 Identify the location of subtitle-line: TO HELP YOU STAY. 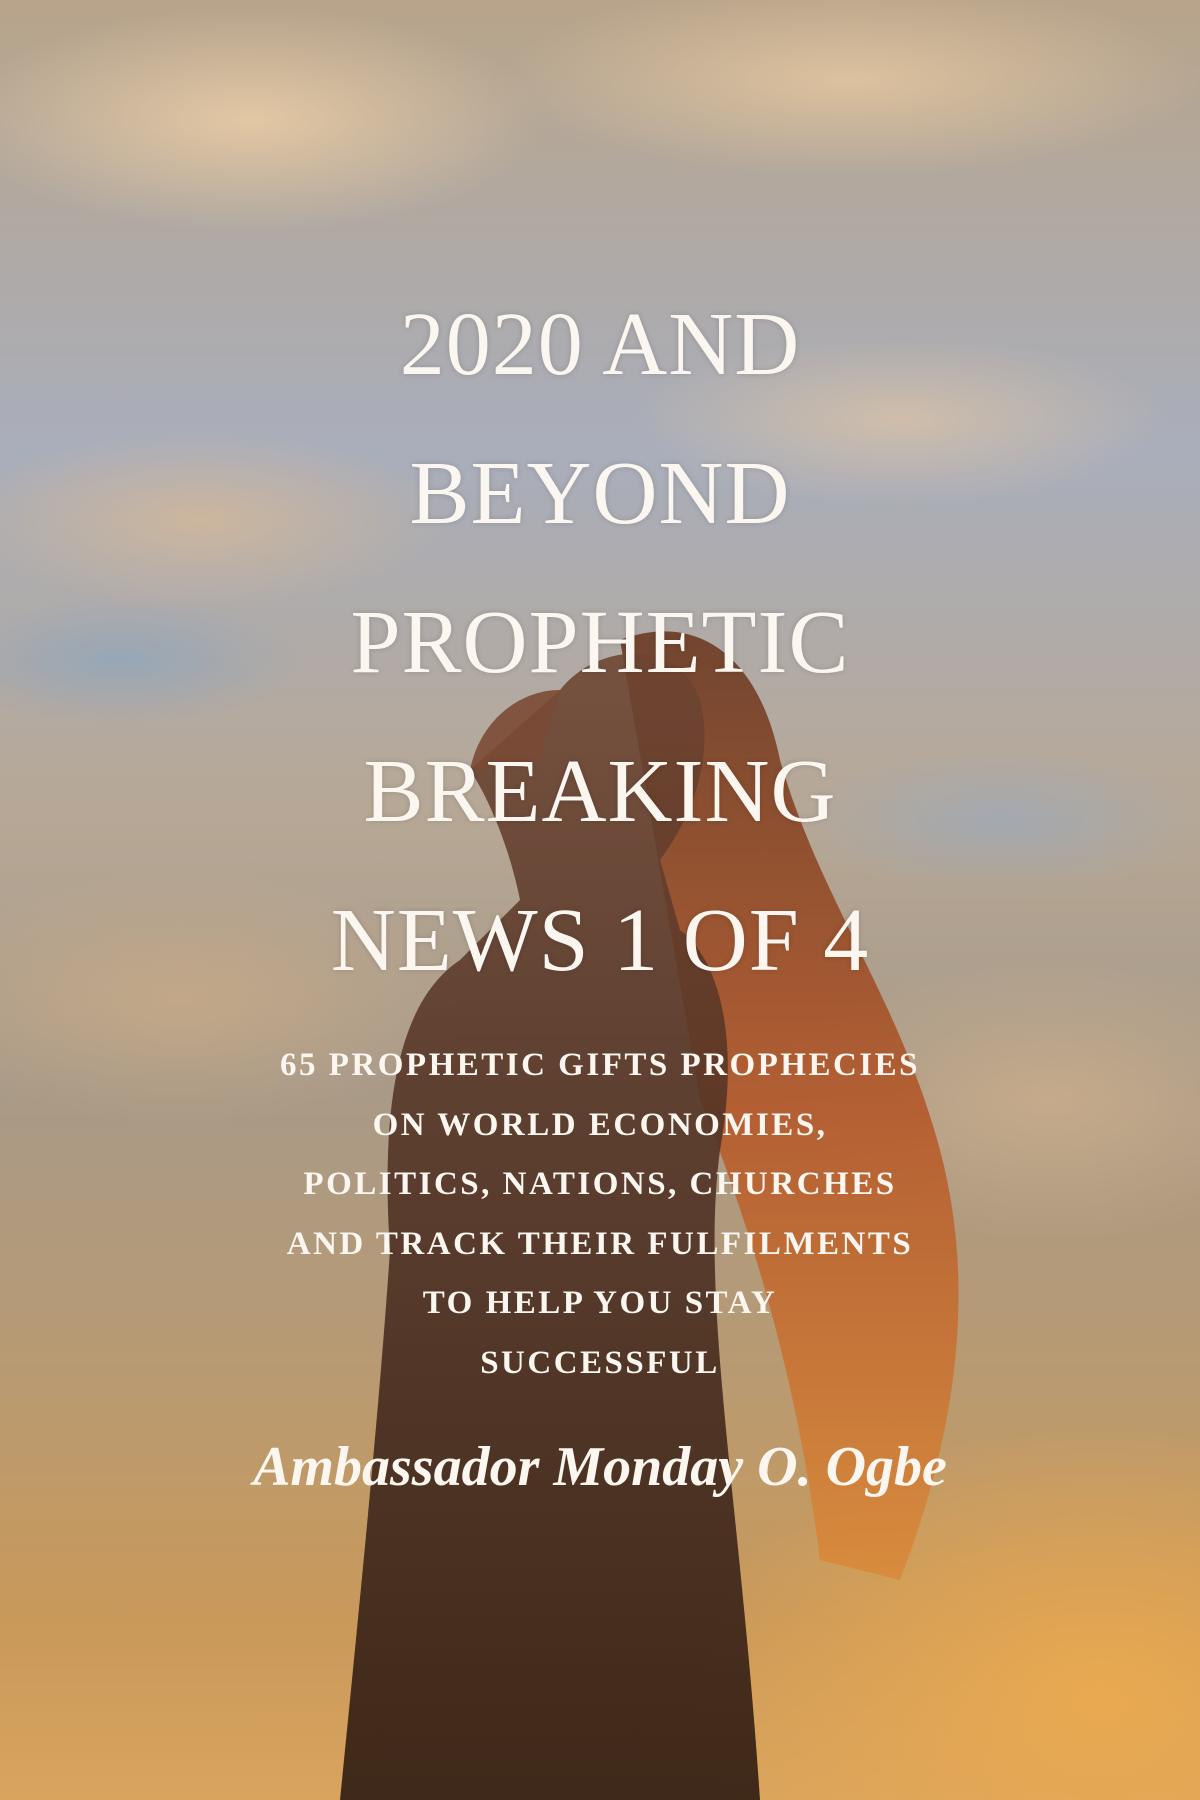
(600, 1303).